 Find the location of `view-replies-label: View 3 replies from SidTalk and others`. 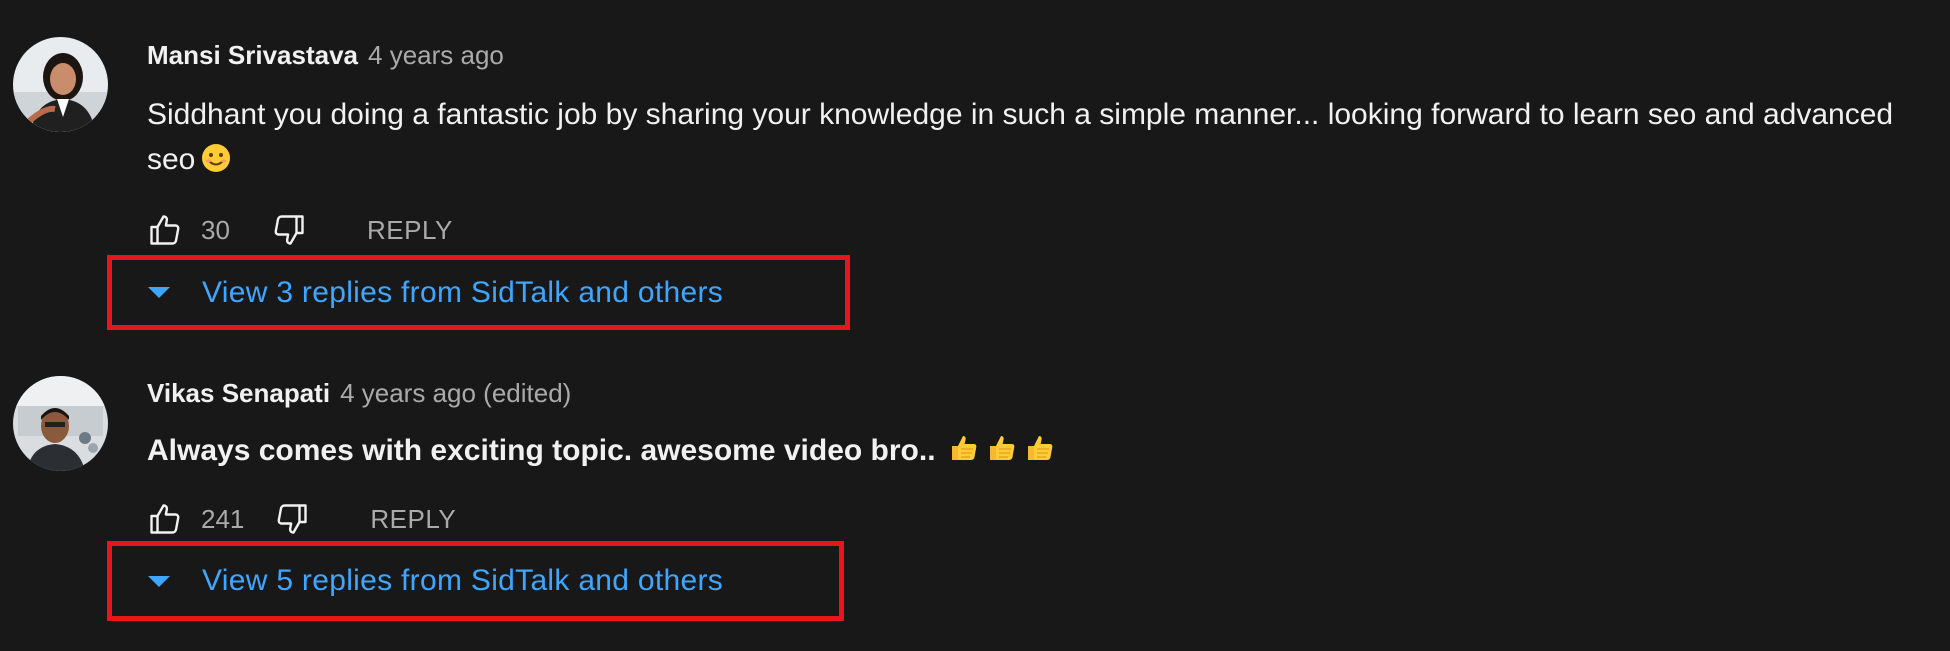

view-replies-label: View 3 replies from SidTalk and others is located at coordinates (463, 292).